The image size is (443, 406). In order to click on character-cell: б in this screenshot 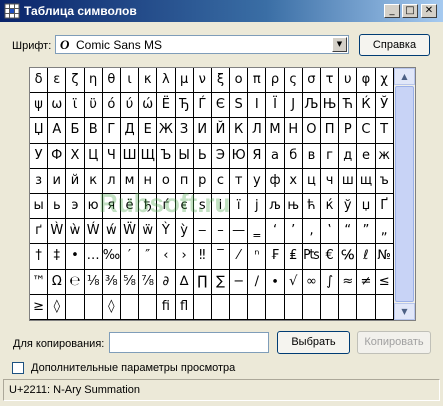, I will do `click(293, 156)`.